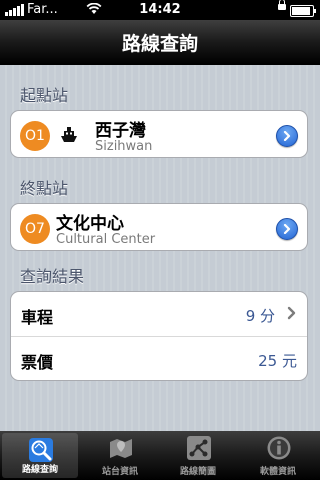  Describe the element at coordinates (35, 229) in the screenshot. I see `destination-line-badge: O7` at that location.